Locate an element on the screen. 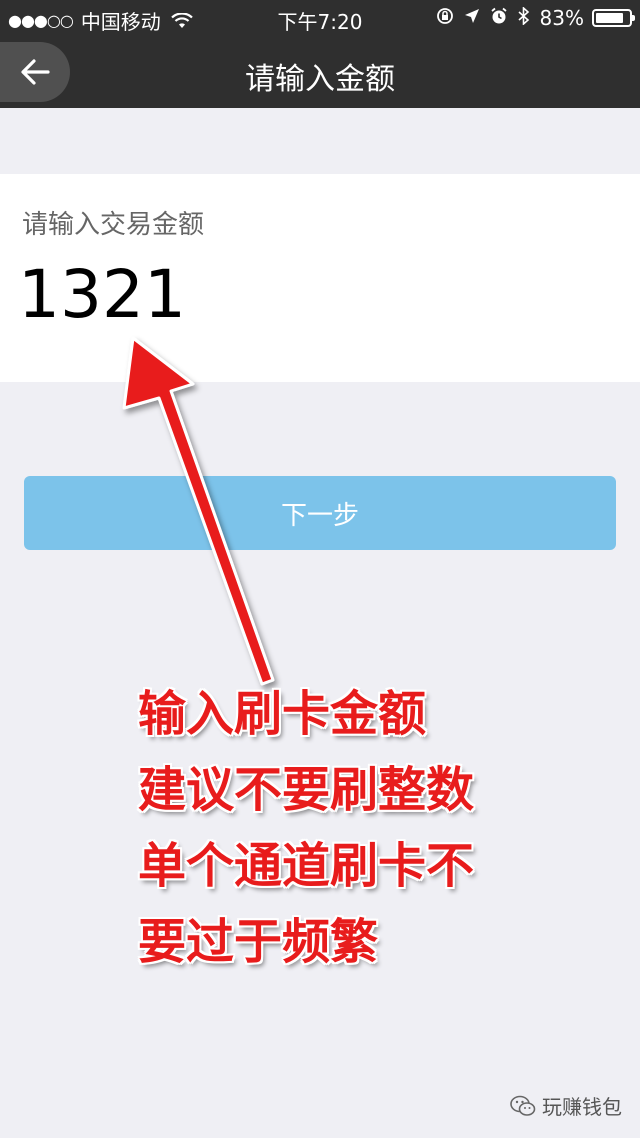 Image resolution: width=640 pixels, height=1138 pixels. amount-input is located at coordinates (298, 295).